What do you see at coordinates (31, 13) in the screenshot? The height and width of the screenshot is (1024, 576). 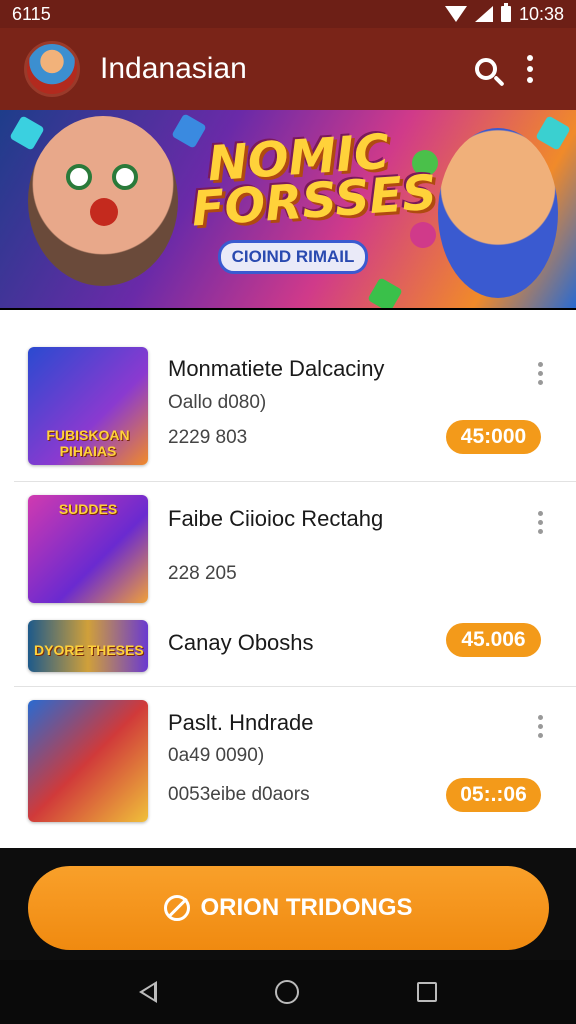 I see `status-time-left: 6115` at bounding box center [31, 13].